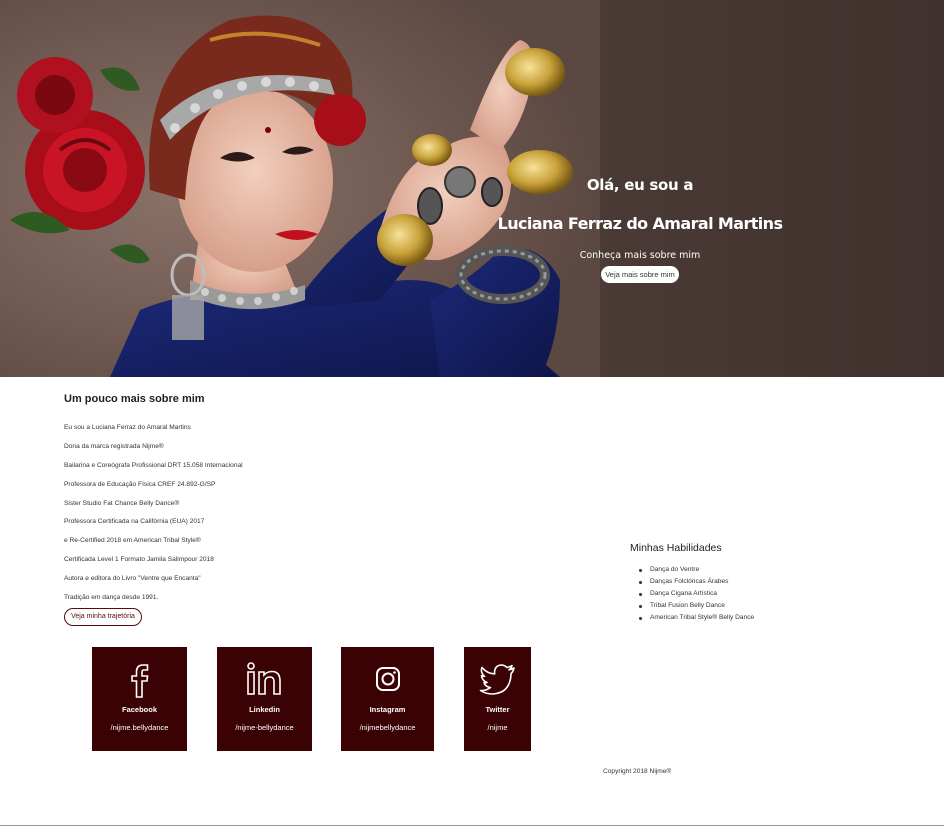 The image size is (944, 828). What do you see at coordinates (696, 618) in the screenshot?
I see `skill-item: American Tribal Style® Belly Dance` at bounding box center [696, 618].